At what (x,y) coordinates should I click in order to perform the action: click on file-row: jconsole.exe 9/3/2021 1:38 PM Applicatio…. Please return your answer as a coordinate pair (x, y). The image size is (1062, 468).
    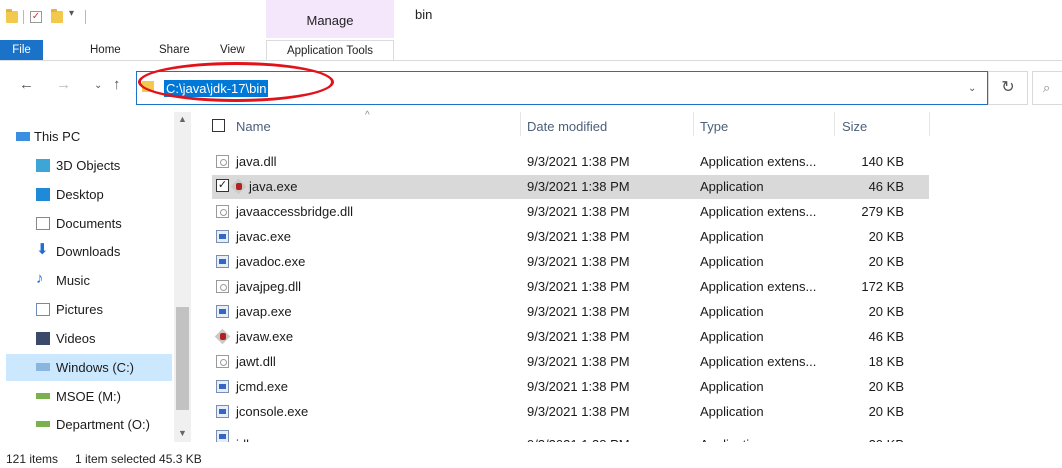
    Looking at the image, I should click on (570, 412).